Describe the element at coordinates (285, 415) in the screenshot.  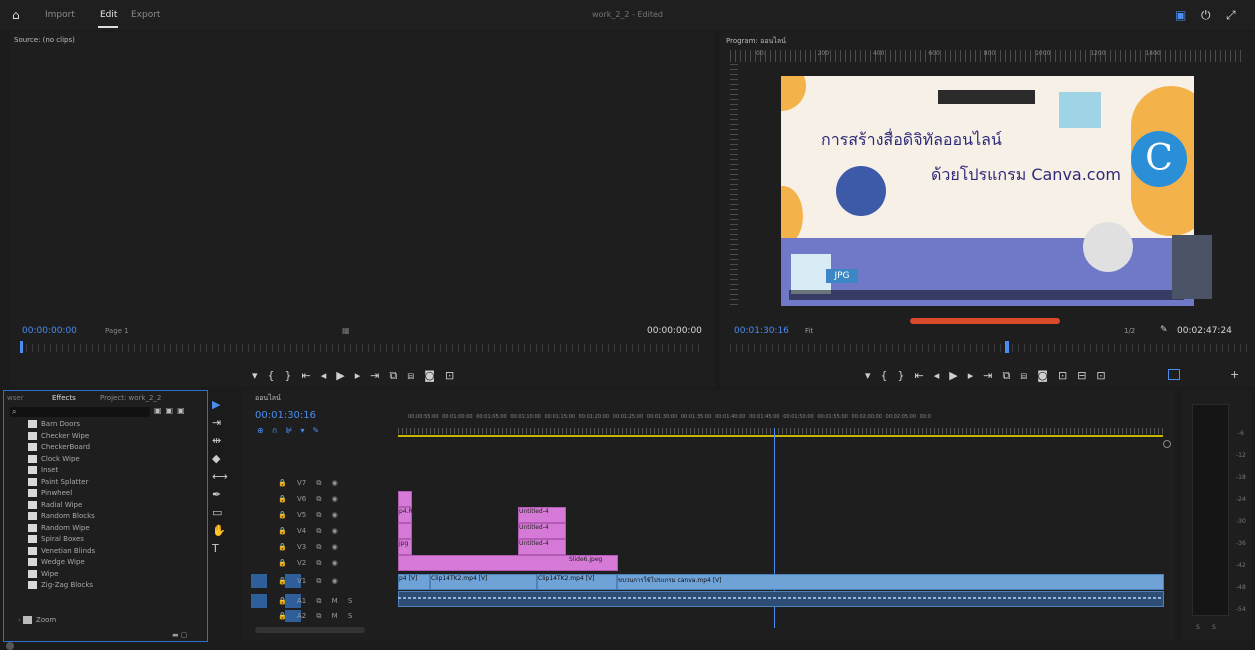
I see `timeline-timecode: 00:01:30:16` at that location.